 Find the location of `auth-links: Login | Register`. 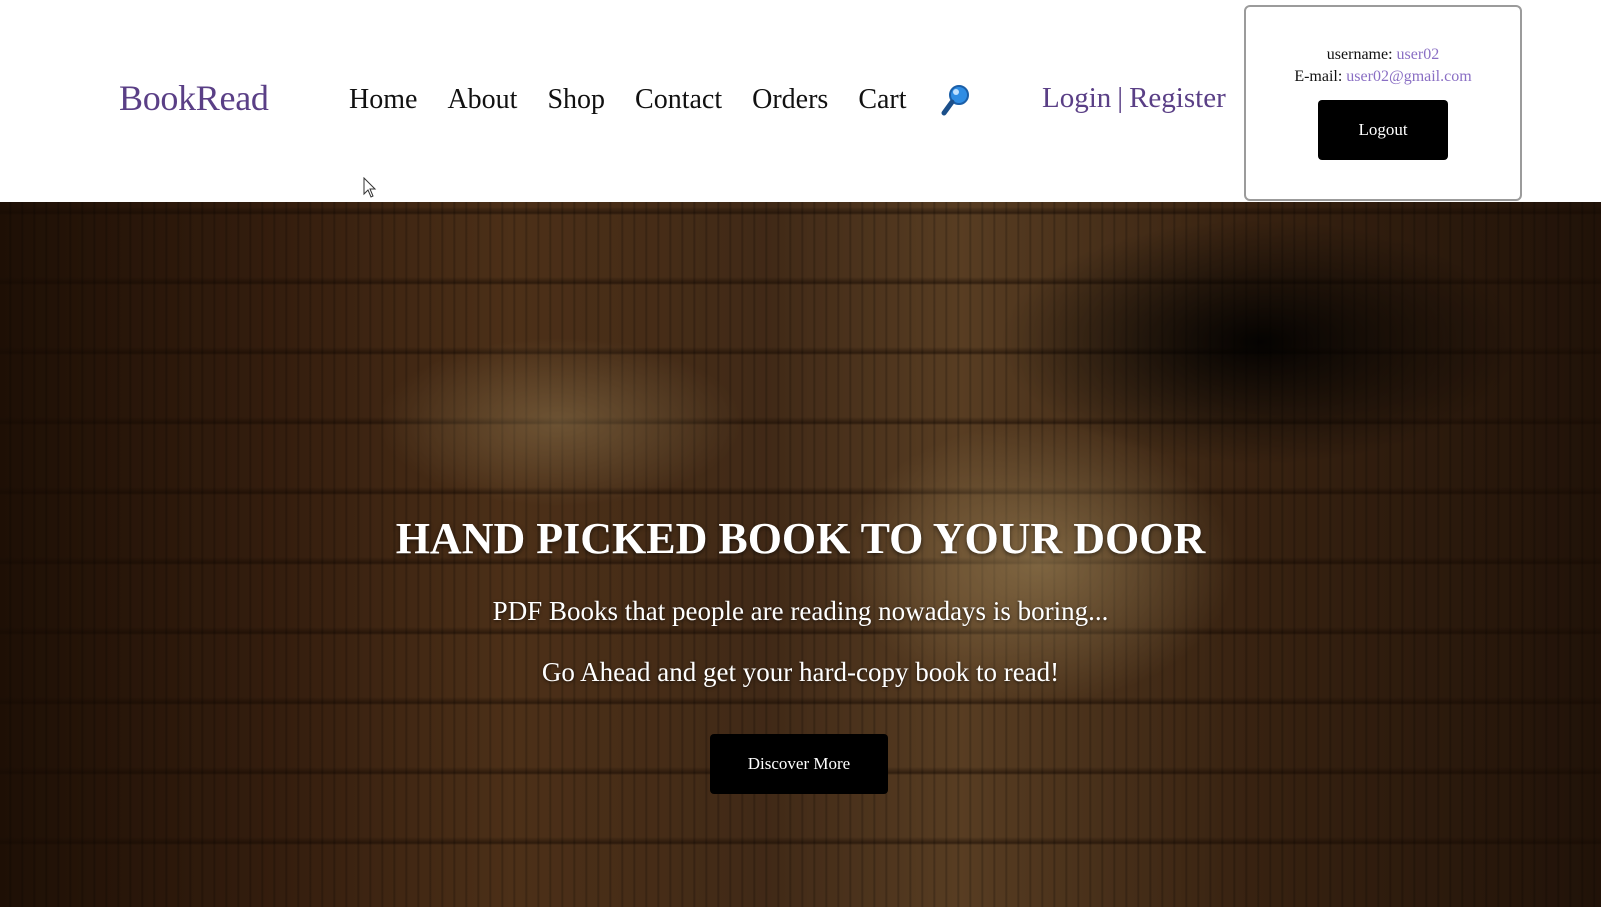

auth-links: Login | Register is located at coordinates (1134, 98).